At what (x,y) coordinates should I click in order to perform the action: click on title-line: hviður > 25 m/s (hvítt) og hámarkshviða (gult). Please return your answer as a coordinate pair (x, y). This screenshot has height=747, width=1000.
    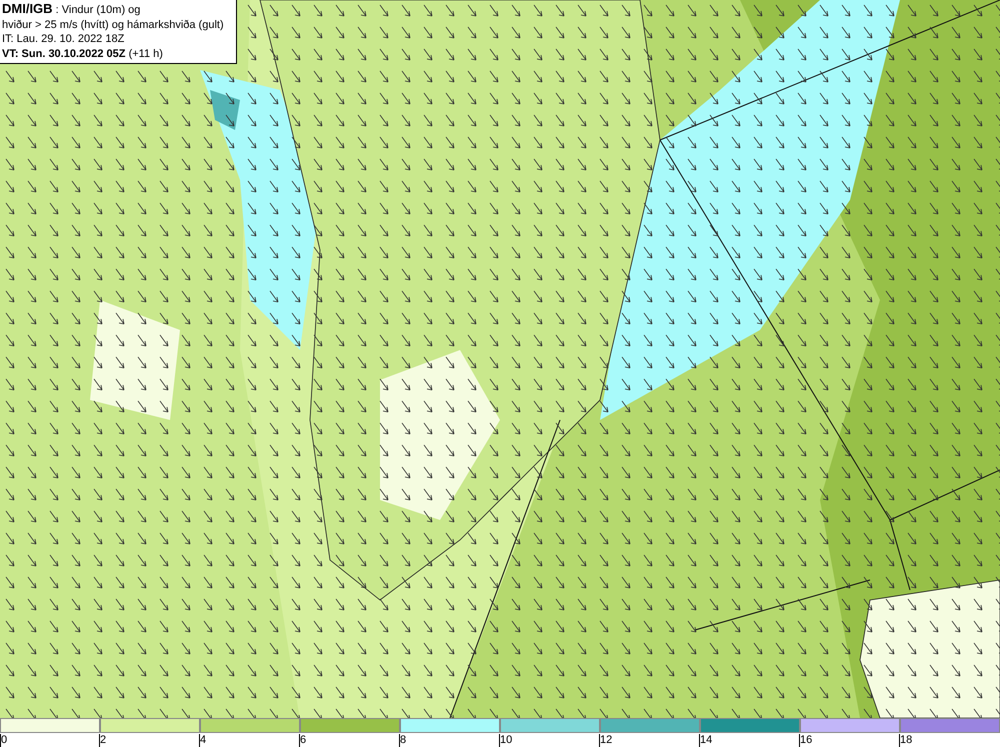
    Looking at the image, I should click on (113, 25).